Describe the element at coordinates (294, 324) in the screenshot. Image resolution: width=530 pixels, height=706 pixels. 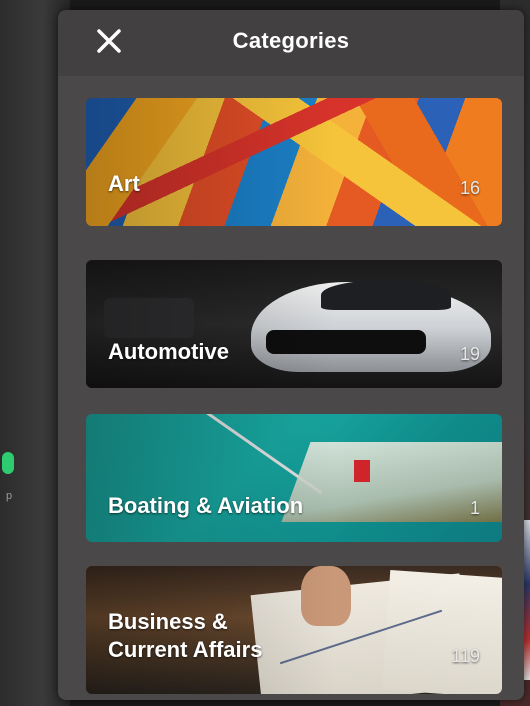
I see `category-card-automotive: Automotive 19` at that location.